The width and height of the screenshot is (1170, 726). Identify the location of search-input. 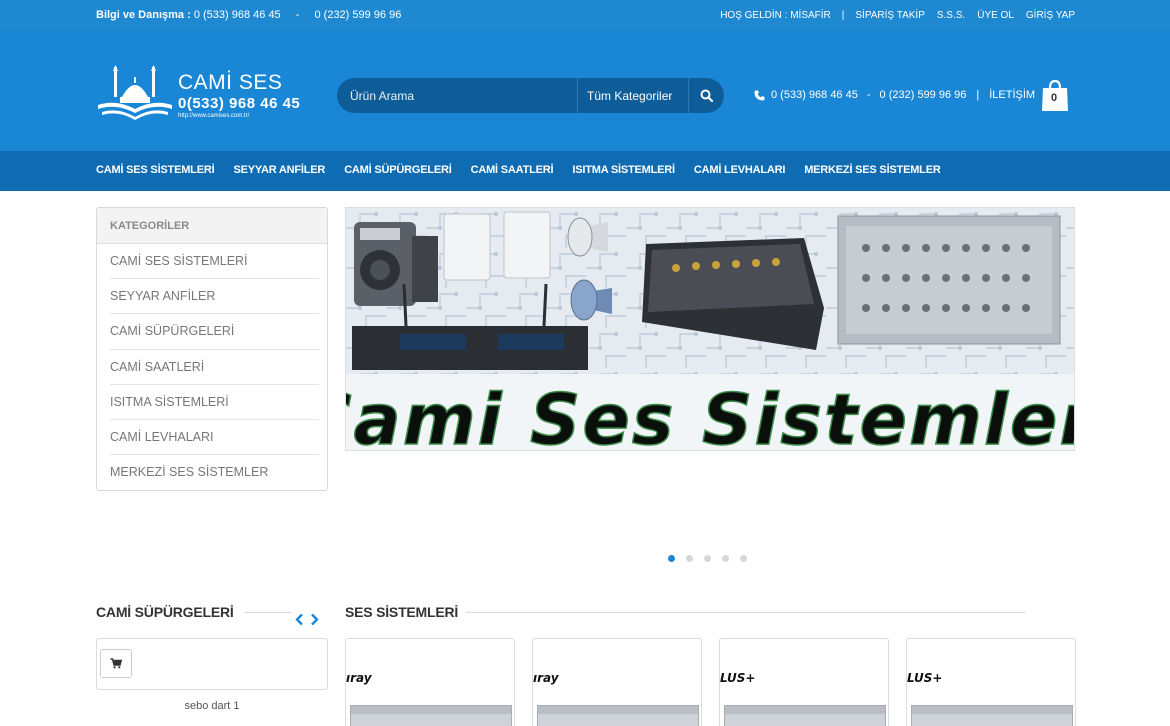
(456, 95).